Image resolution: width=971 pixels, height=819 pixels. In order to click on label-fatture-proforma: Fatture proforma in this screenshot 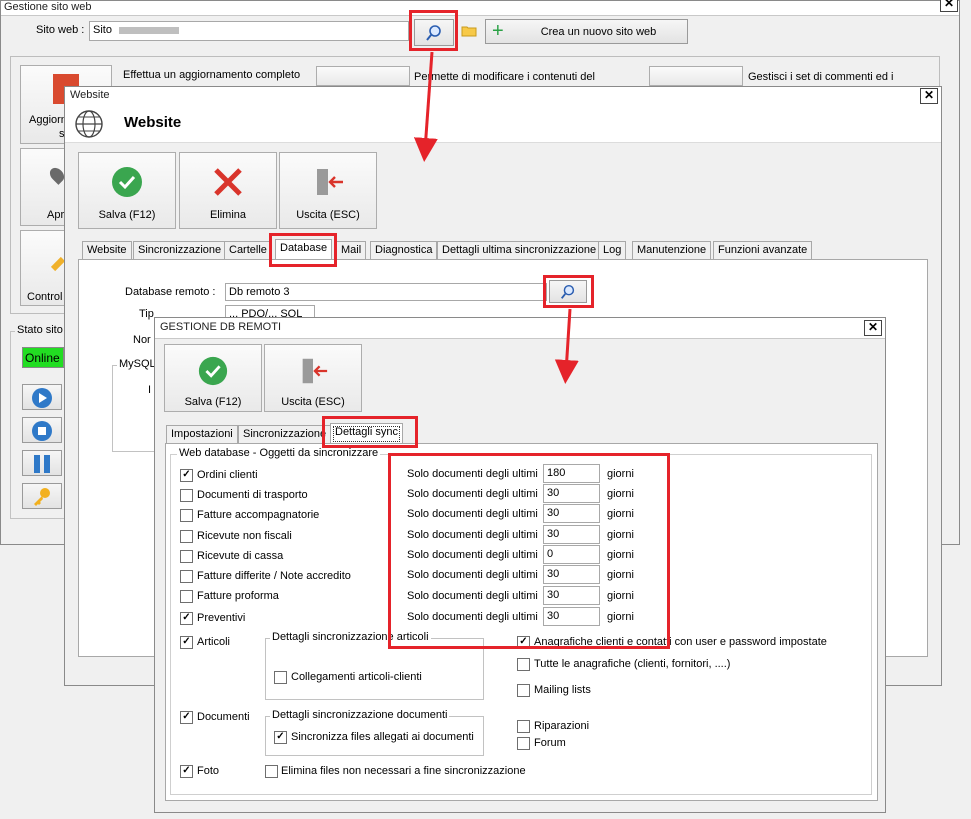, I will do `click(238, 596)`.